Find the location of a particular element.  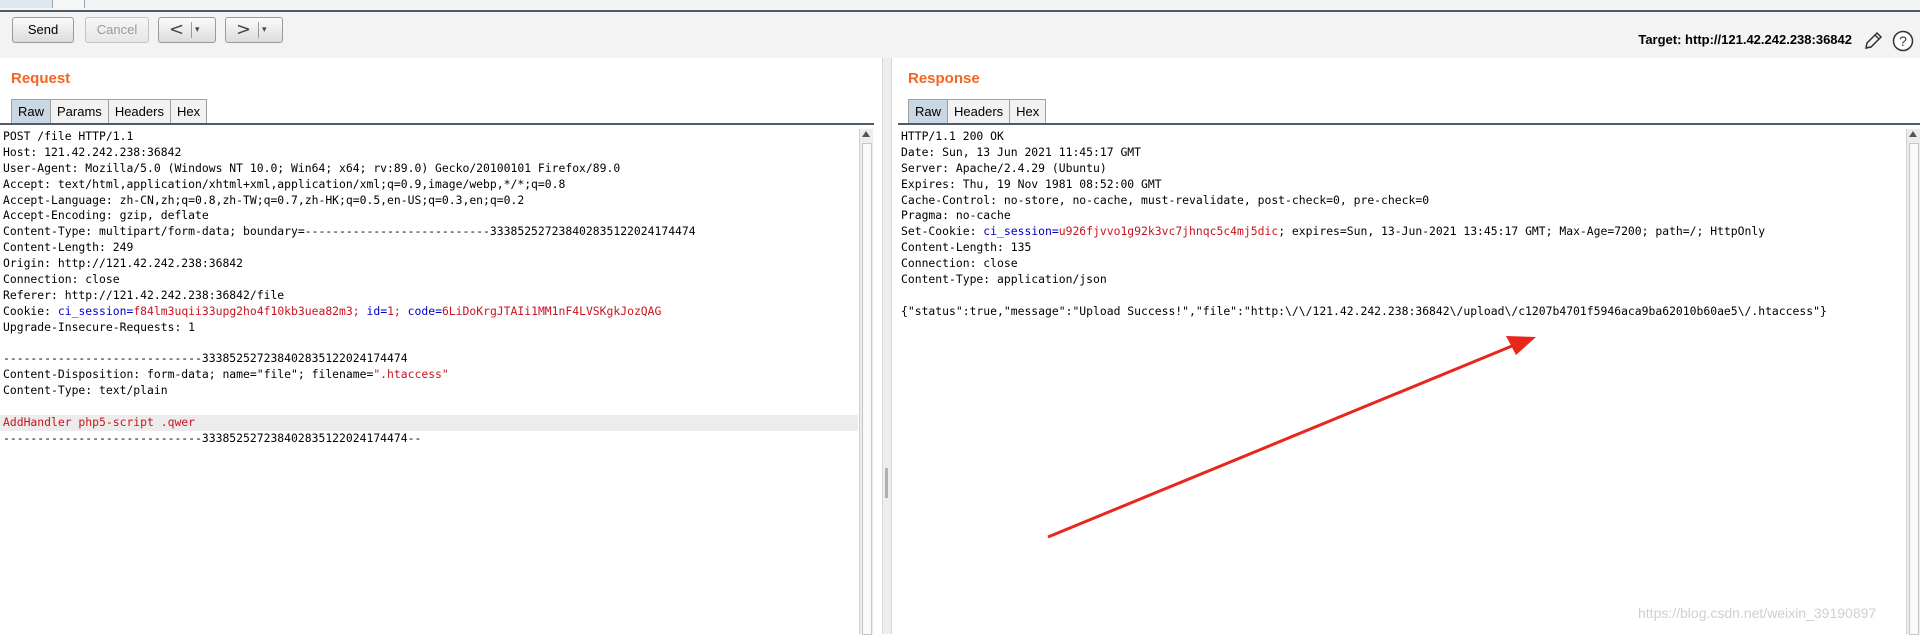

code-token: HTTP/1.1 200 OK is located at coordinates (952, 136).